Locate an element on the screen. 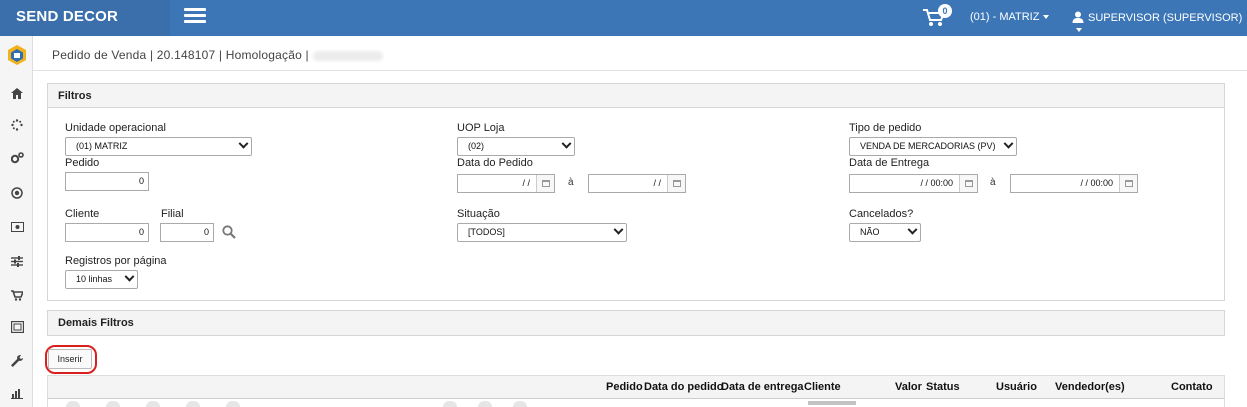 The width and height of the screenshot is (1247, 407). cliente-label: Cliente is located at coordinates (82, 214).